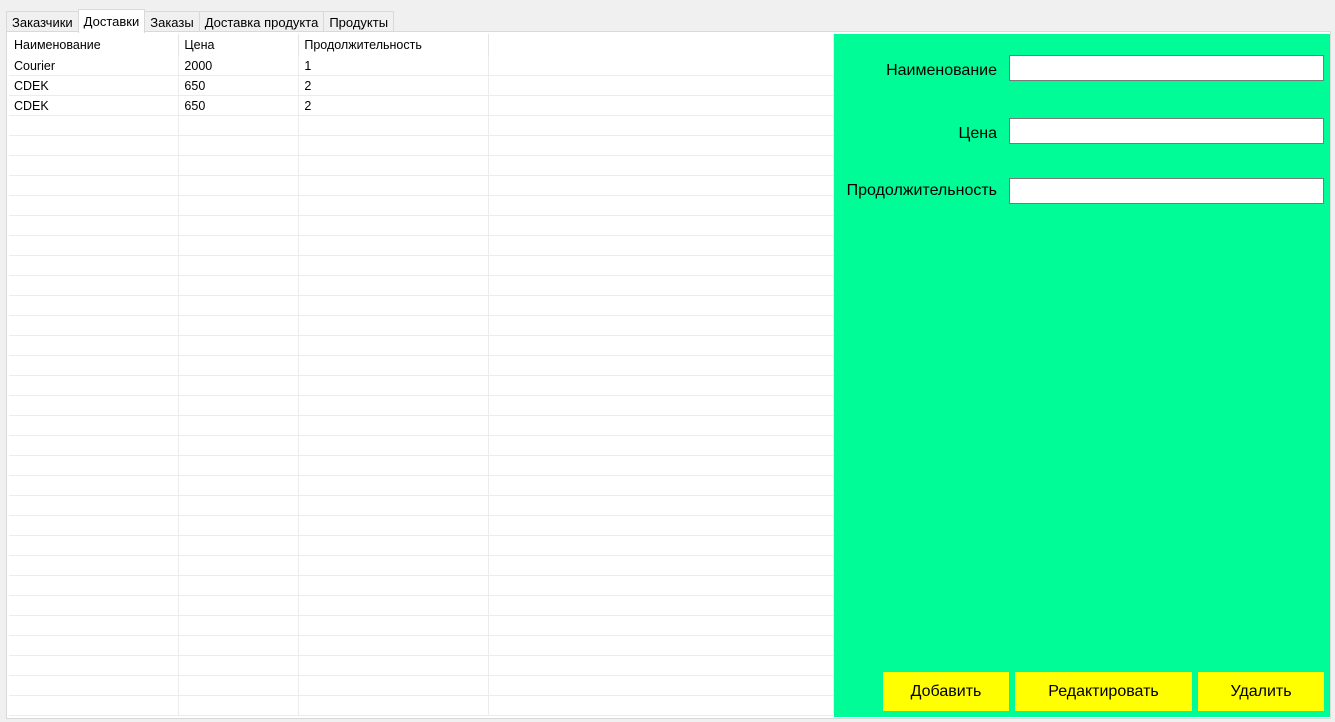 Image resolution: width=1335 pixels, height=722 pixels. Describe the element at coordinates (94, 45) in the screenshot. I see `column-header-name: Наименование` at that location.